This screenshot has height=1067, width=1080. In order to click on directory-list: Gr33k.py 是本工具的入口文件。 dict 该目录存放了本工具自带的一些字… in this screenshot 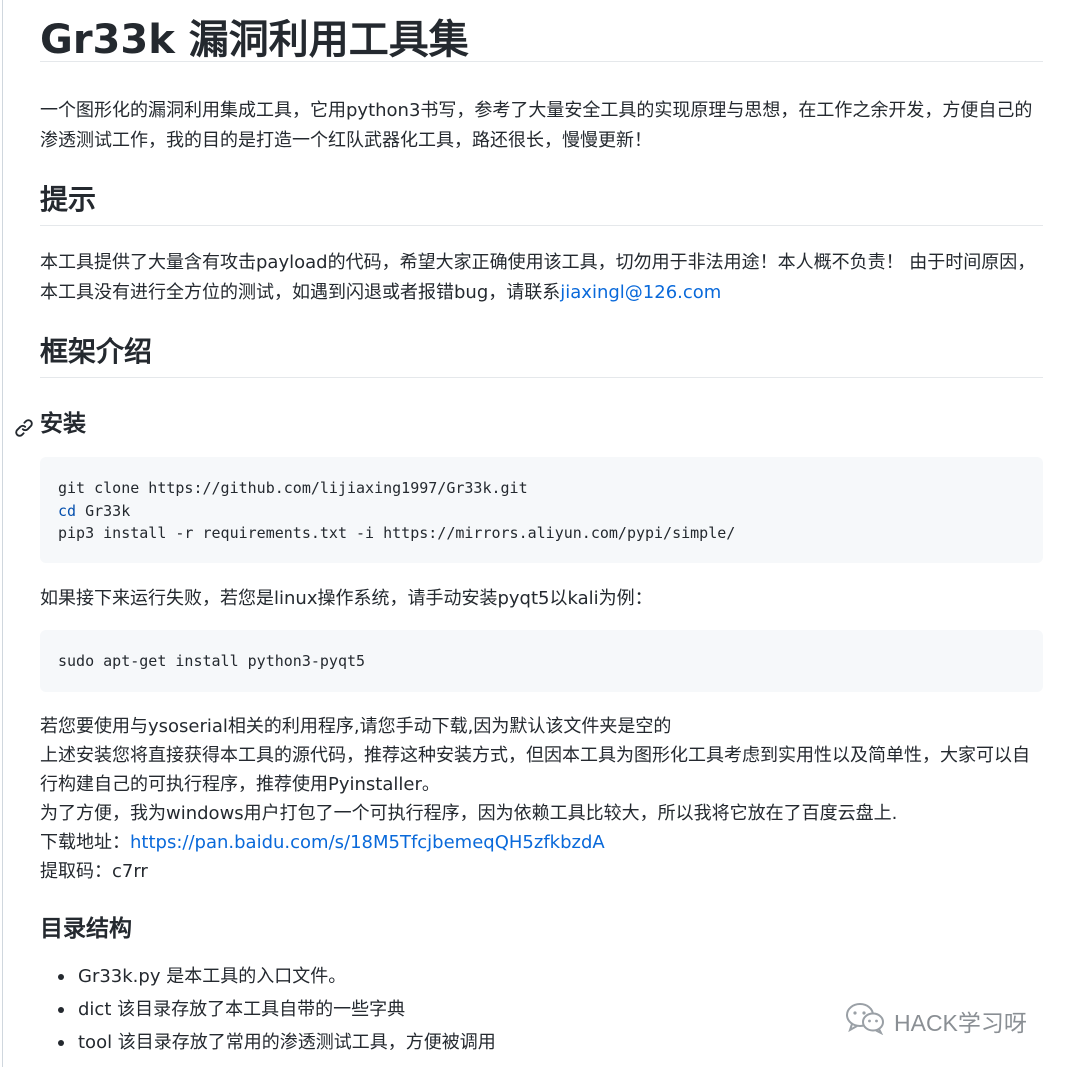, I will do `click(420, 1009)`.